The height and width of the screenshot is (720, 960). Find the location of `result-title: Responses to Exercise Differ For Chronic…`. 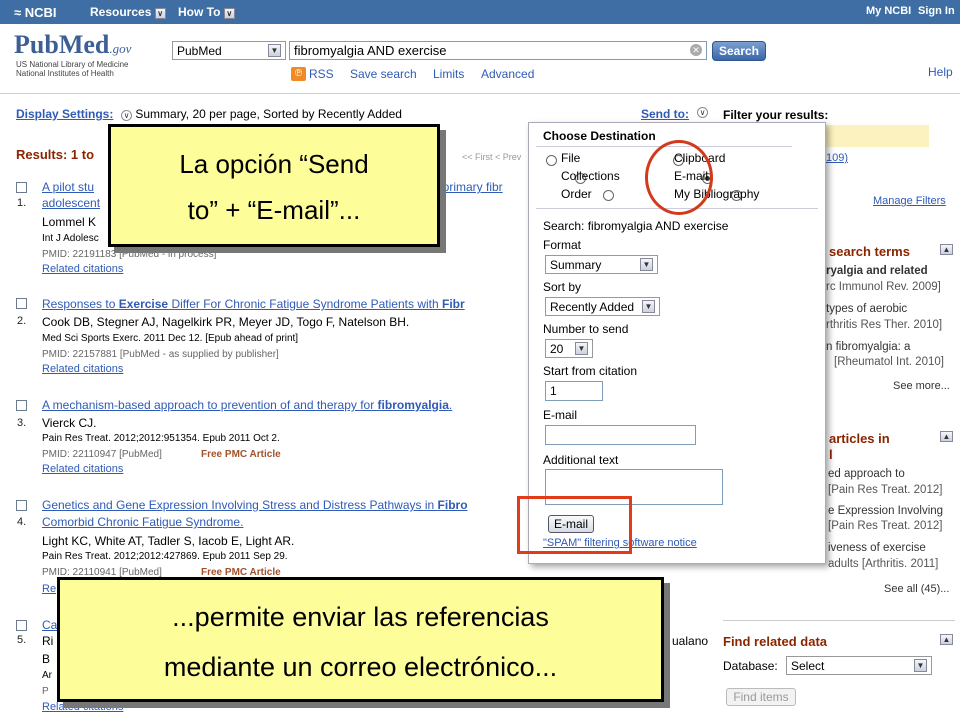

result-title: Responses to Exercise Differ For Chronic… is located at coordinates (253, 304).